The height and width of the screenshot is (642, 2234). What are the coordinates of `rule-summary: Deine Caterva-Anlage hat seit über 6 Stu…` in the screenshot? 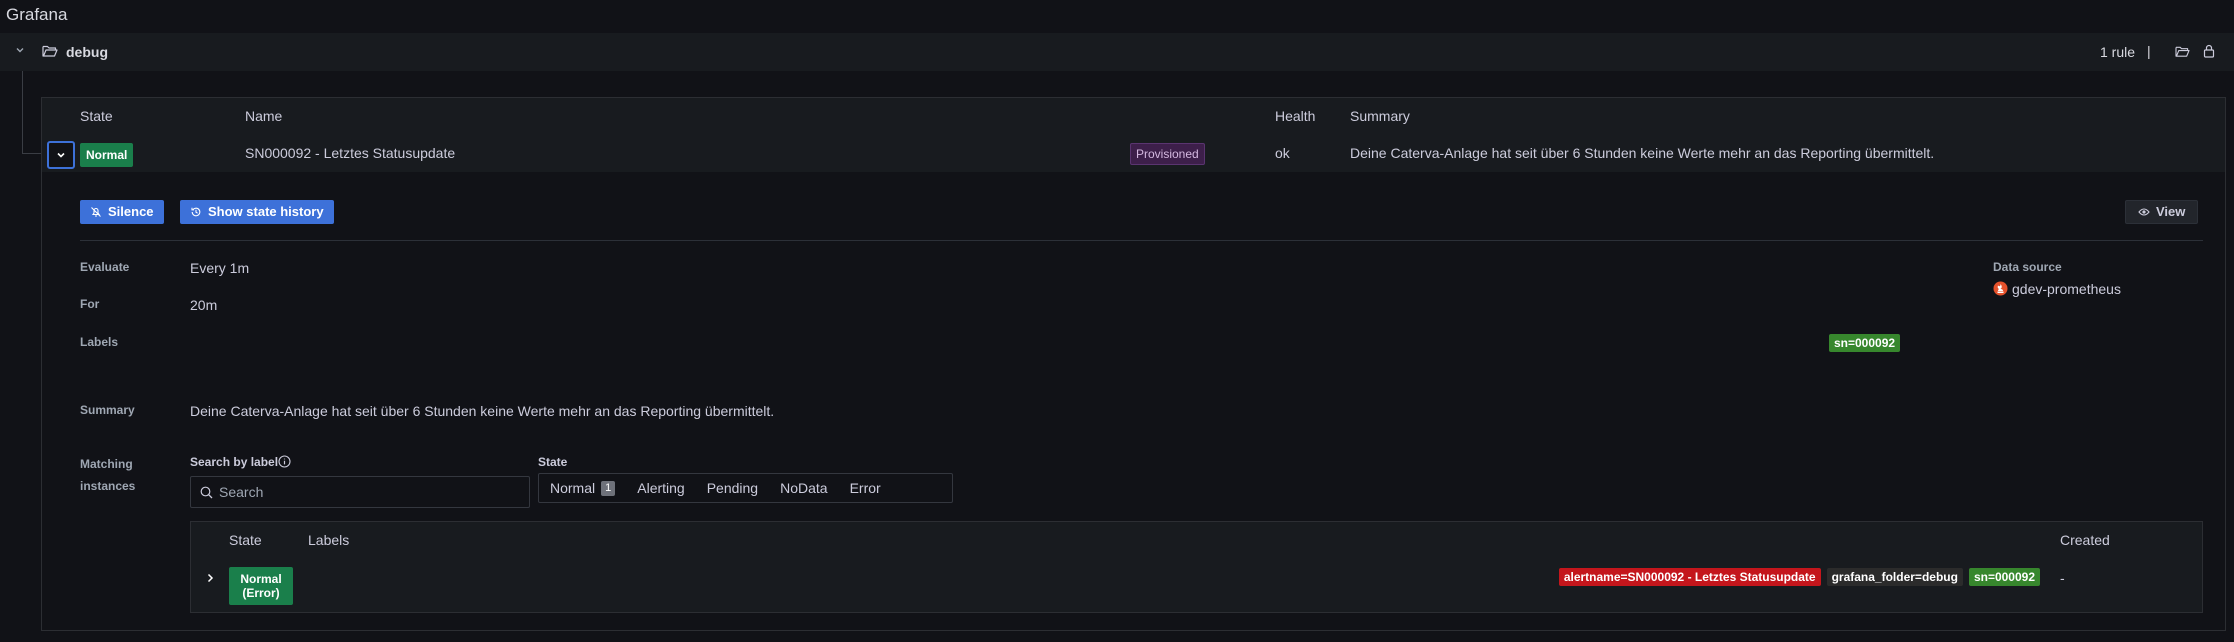 It's located at (1642, 153).